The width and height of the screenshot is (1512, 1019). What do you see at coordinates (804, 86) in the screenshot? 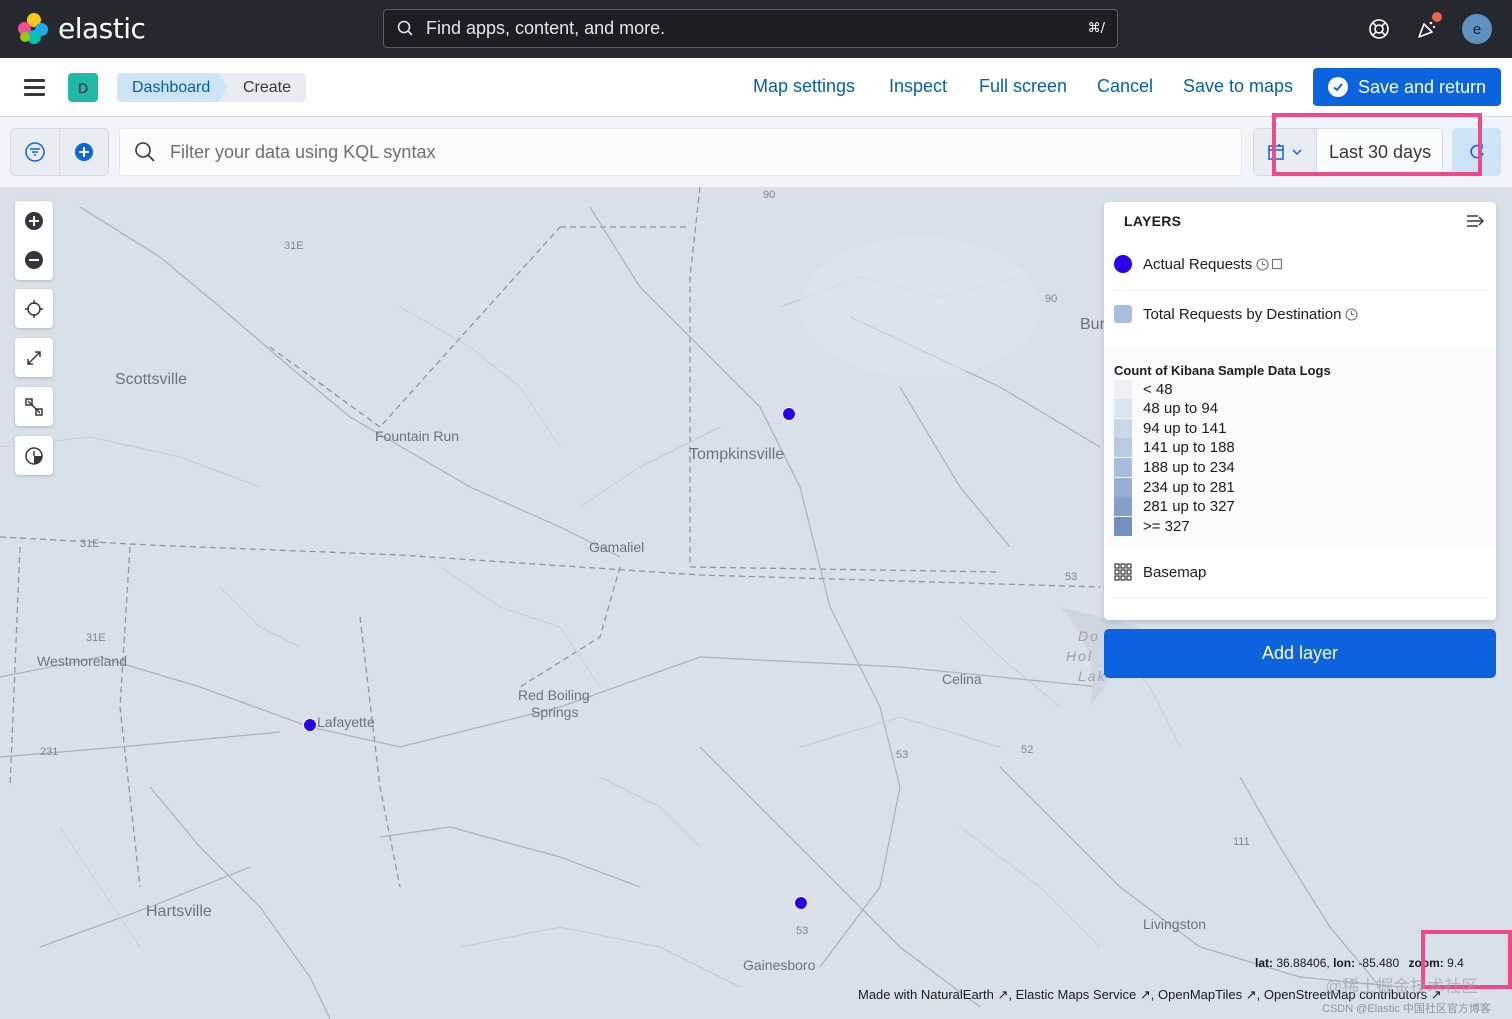
I see `map-settings-link: Map settings` at bounding box center [804, 86].